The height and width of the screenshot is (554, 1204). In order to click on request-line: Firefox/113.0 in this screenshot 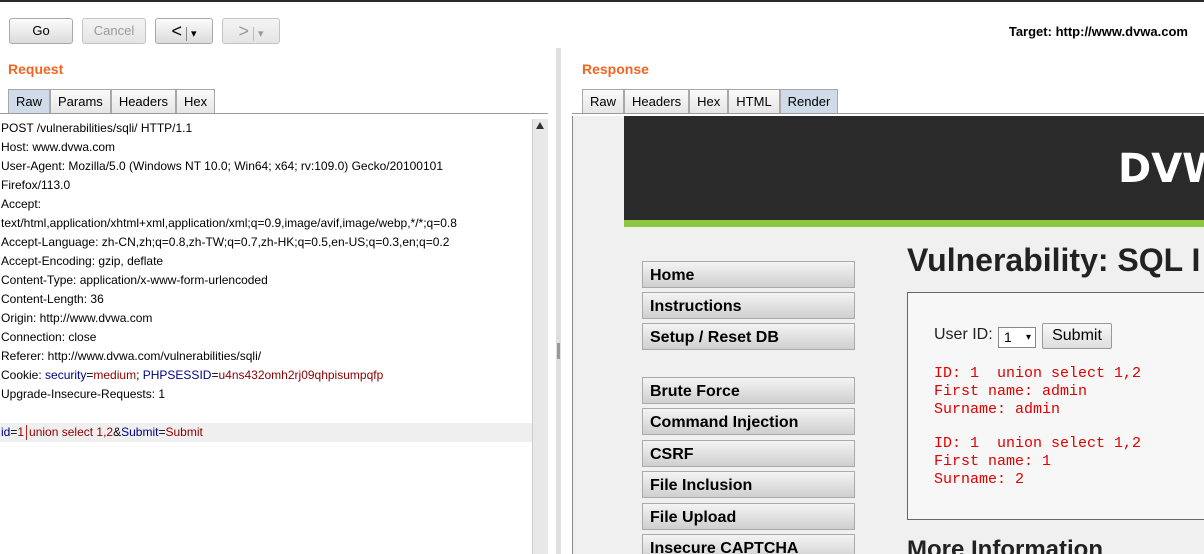, I will do `click(36, 185)`.